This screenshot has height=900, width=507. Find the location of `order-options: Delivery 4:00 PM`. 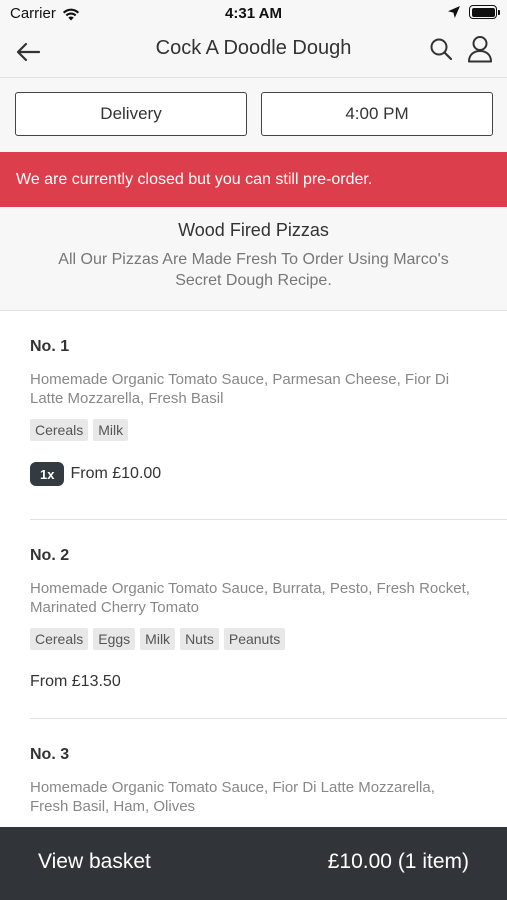

order-options: Delivery 4:00 PM is located at coordinates (253, 115).